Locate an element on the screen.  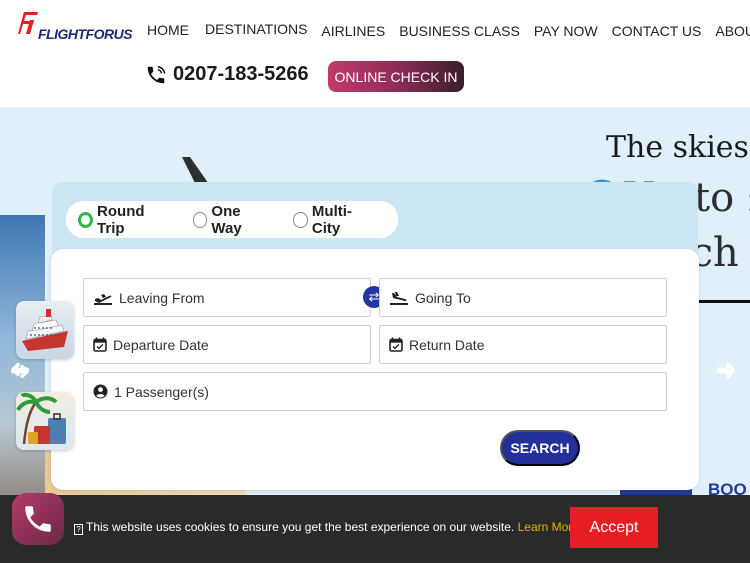
call-button is located at coordinates (38, 519).